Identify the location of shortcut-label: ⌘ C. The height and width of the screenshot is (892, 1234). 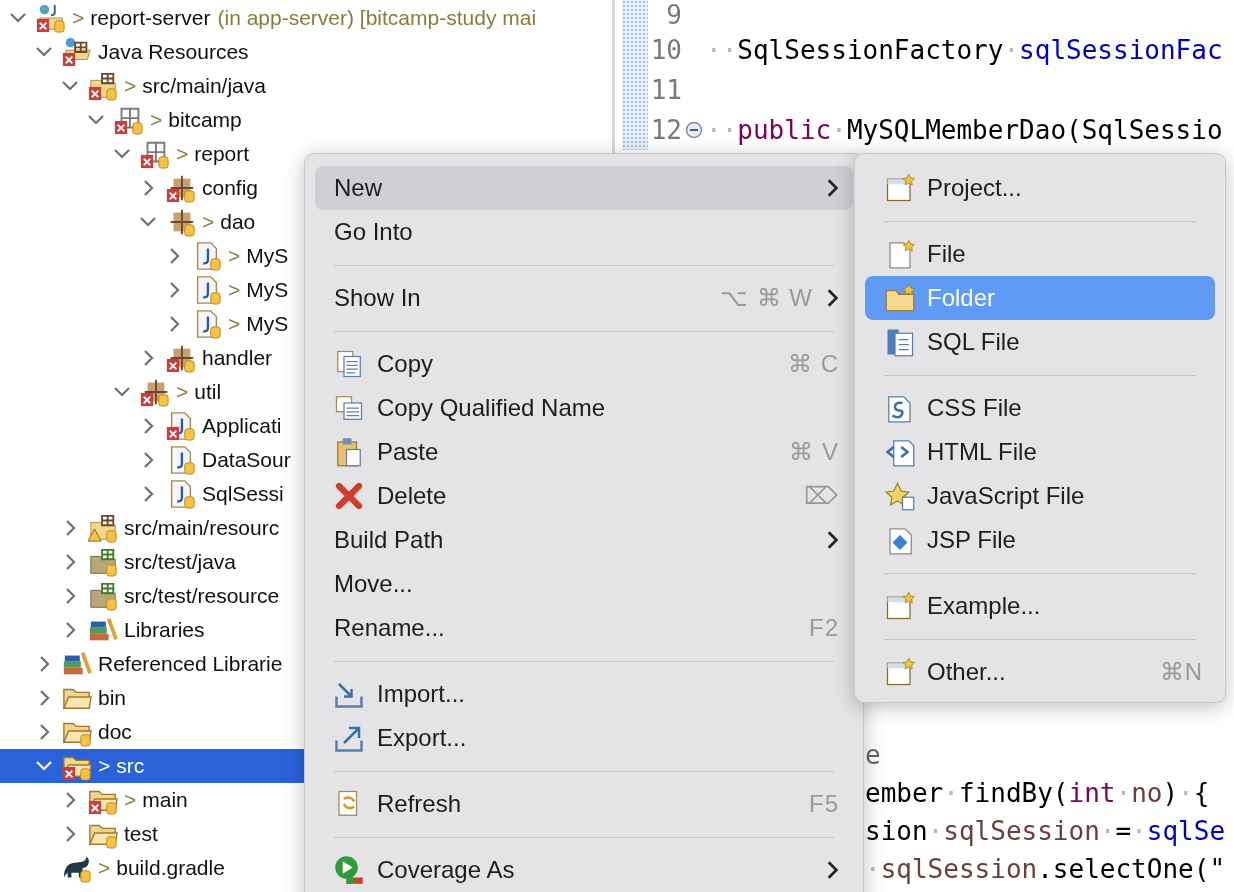
(813, 364).